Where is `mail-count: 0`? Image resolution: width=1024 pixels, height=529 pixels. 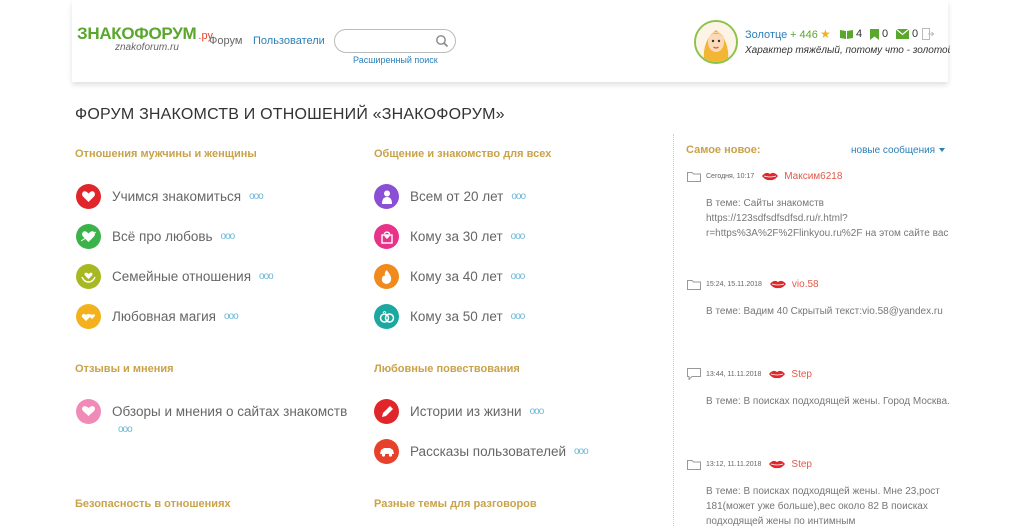
mail-count: 0 is located at coordinates (915, 34).